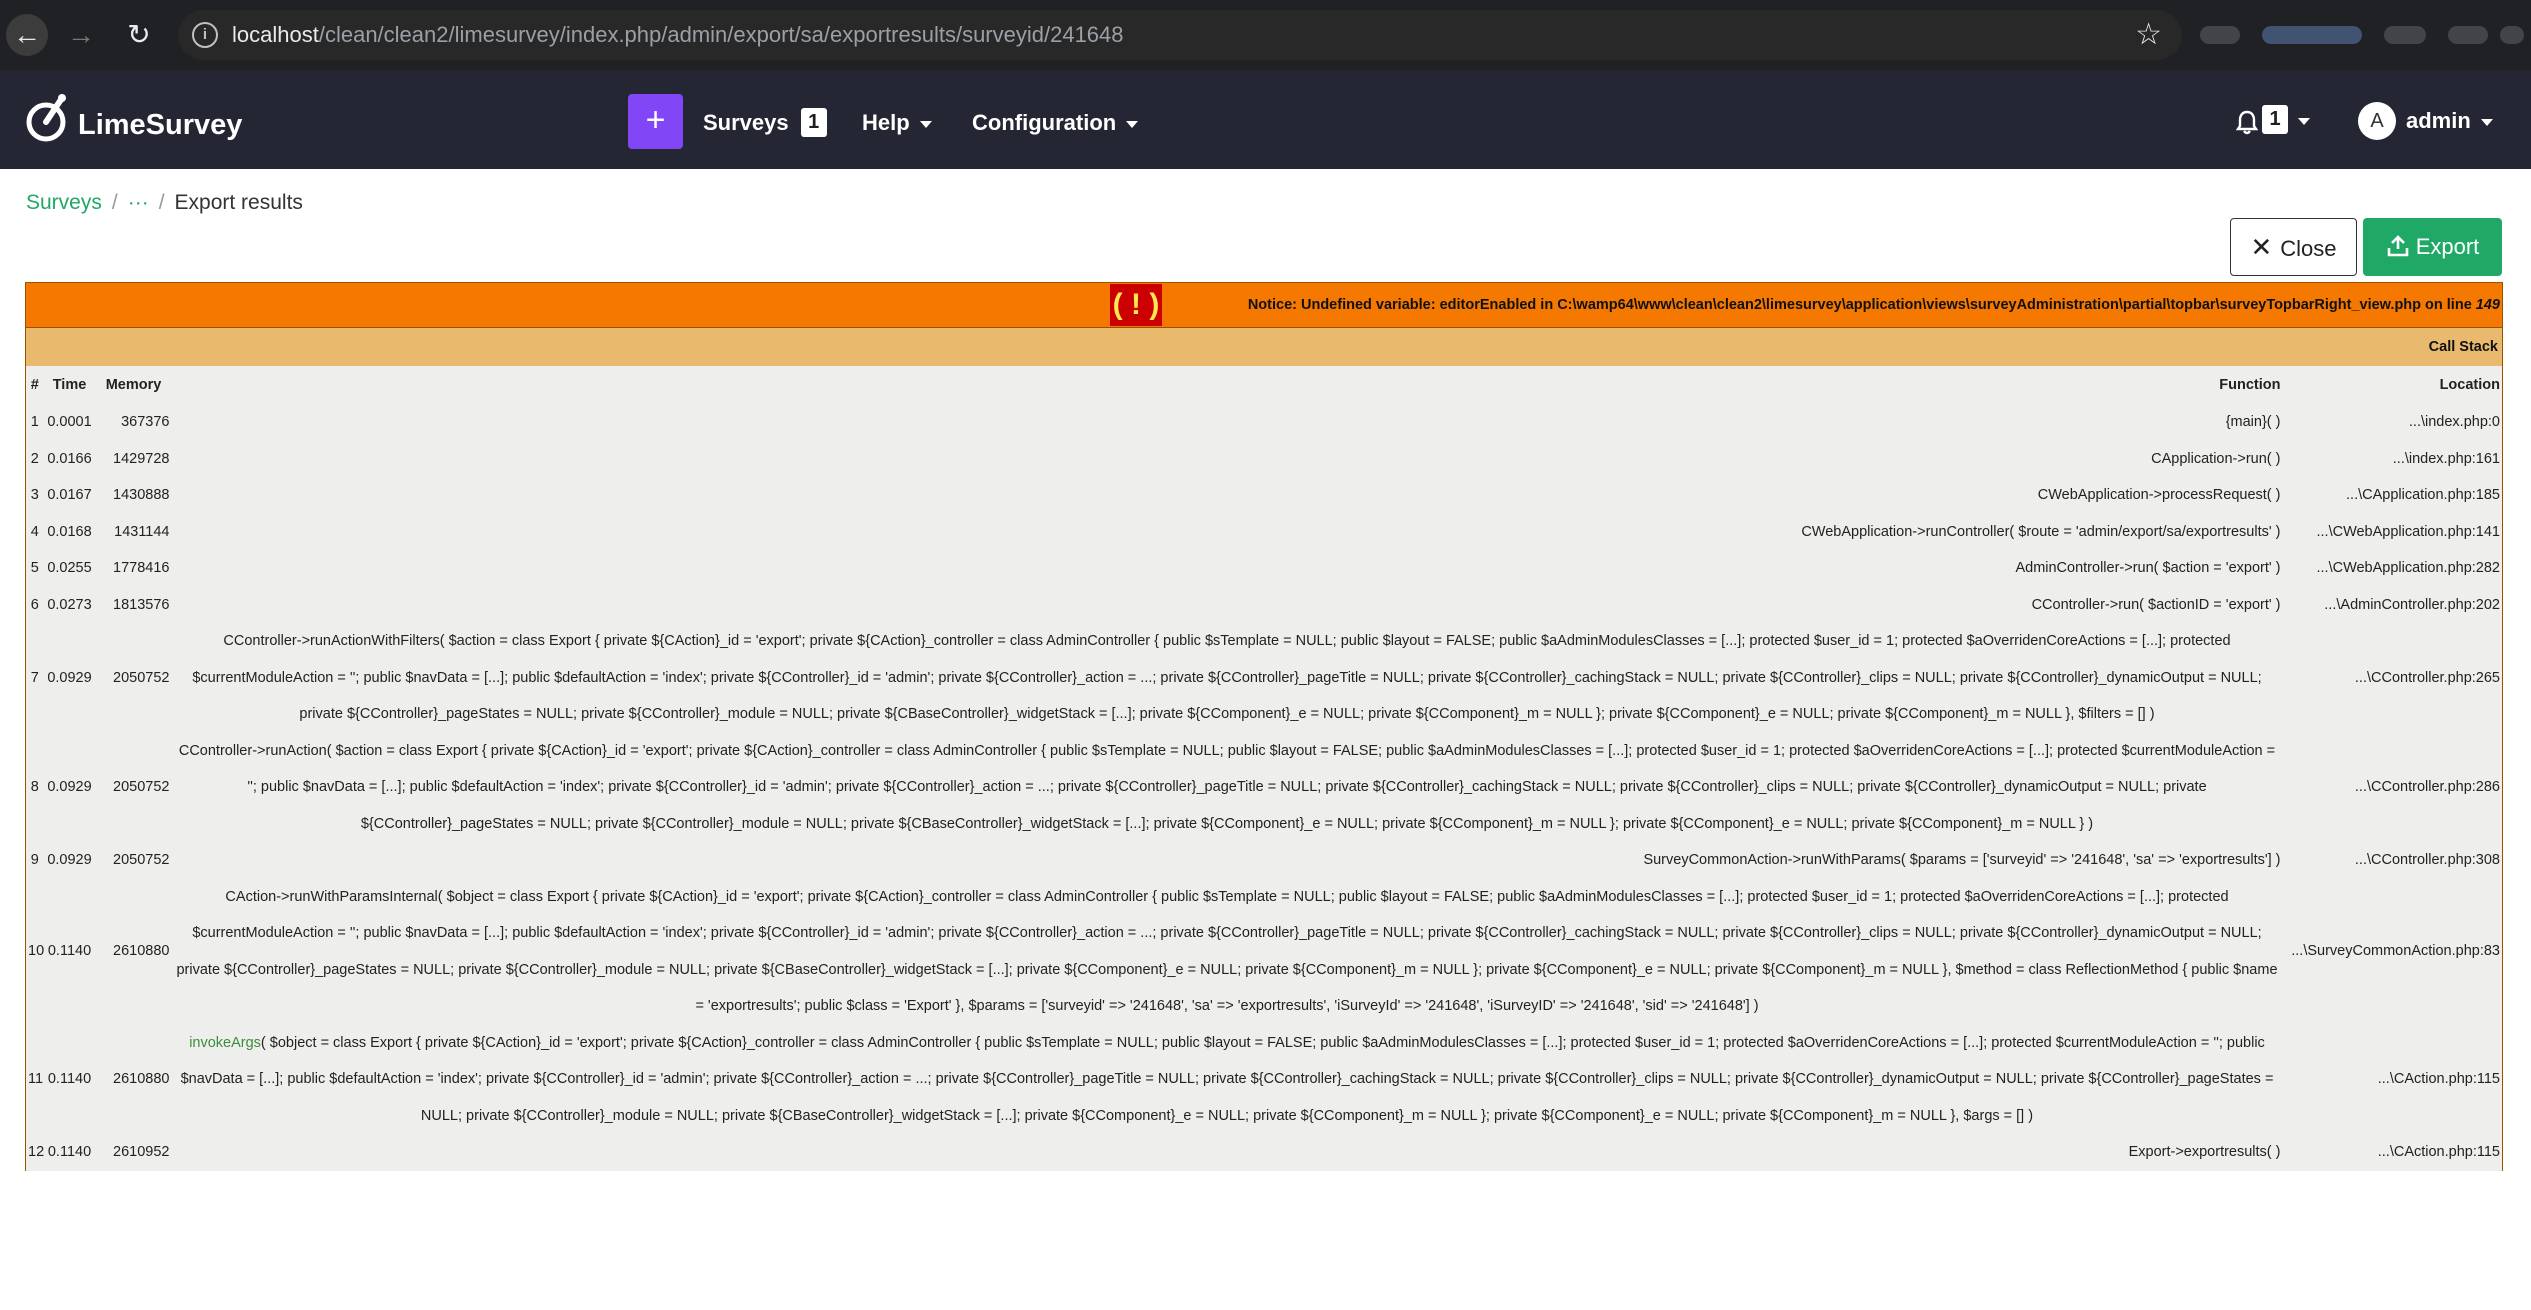 This screenshot has height=1310, width=2531. Describe the element at coordinates (34, 458) in the screenshot. I see `cell-number: 2` at that location.